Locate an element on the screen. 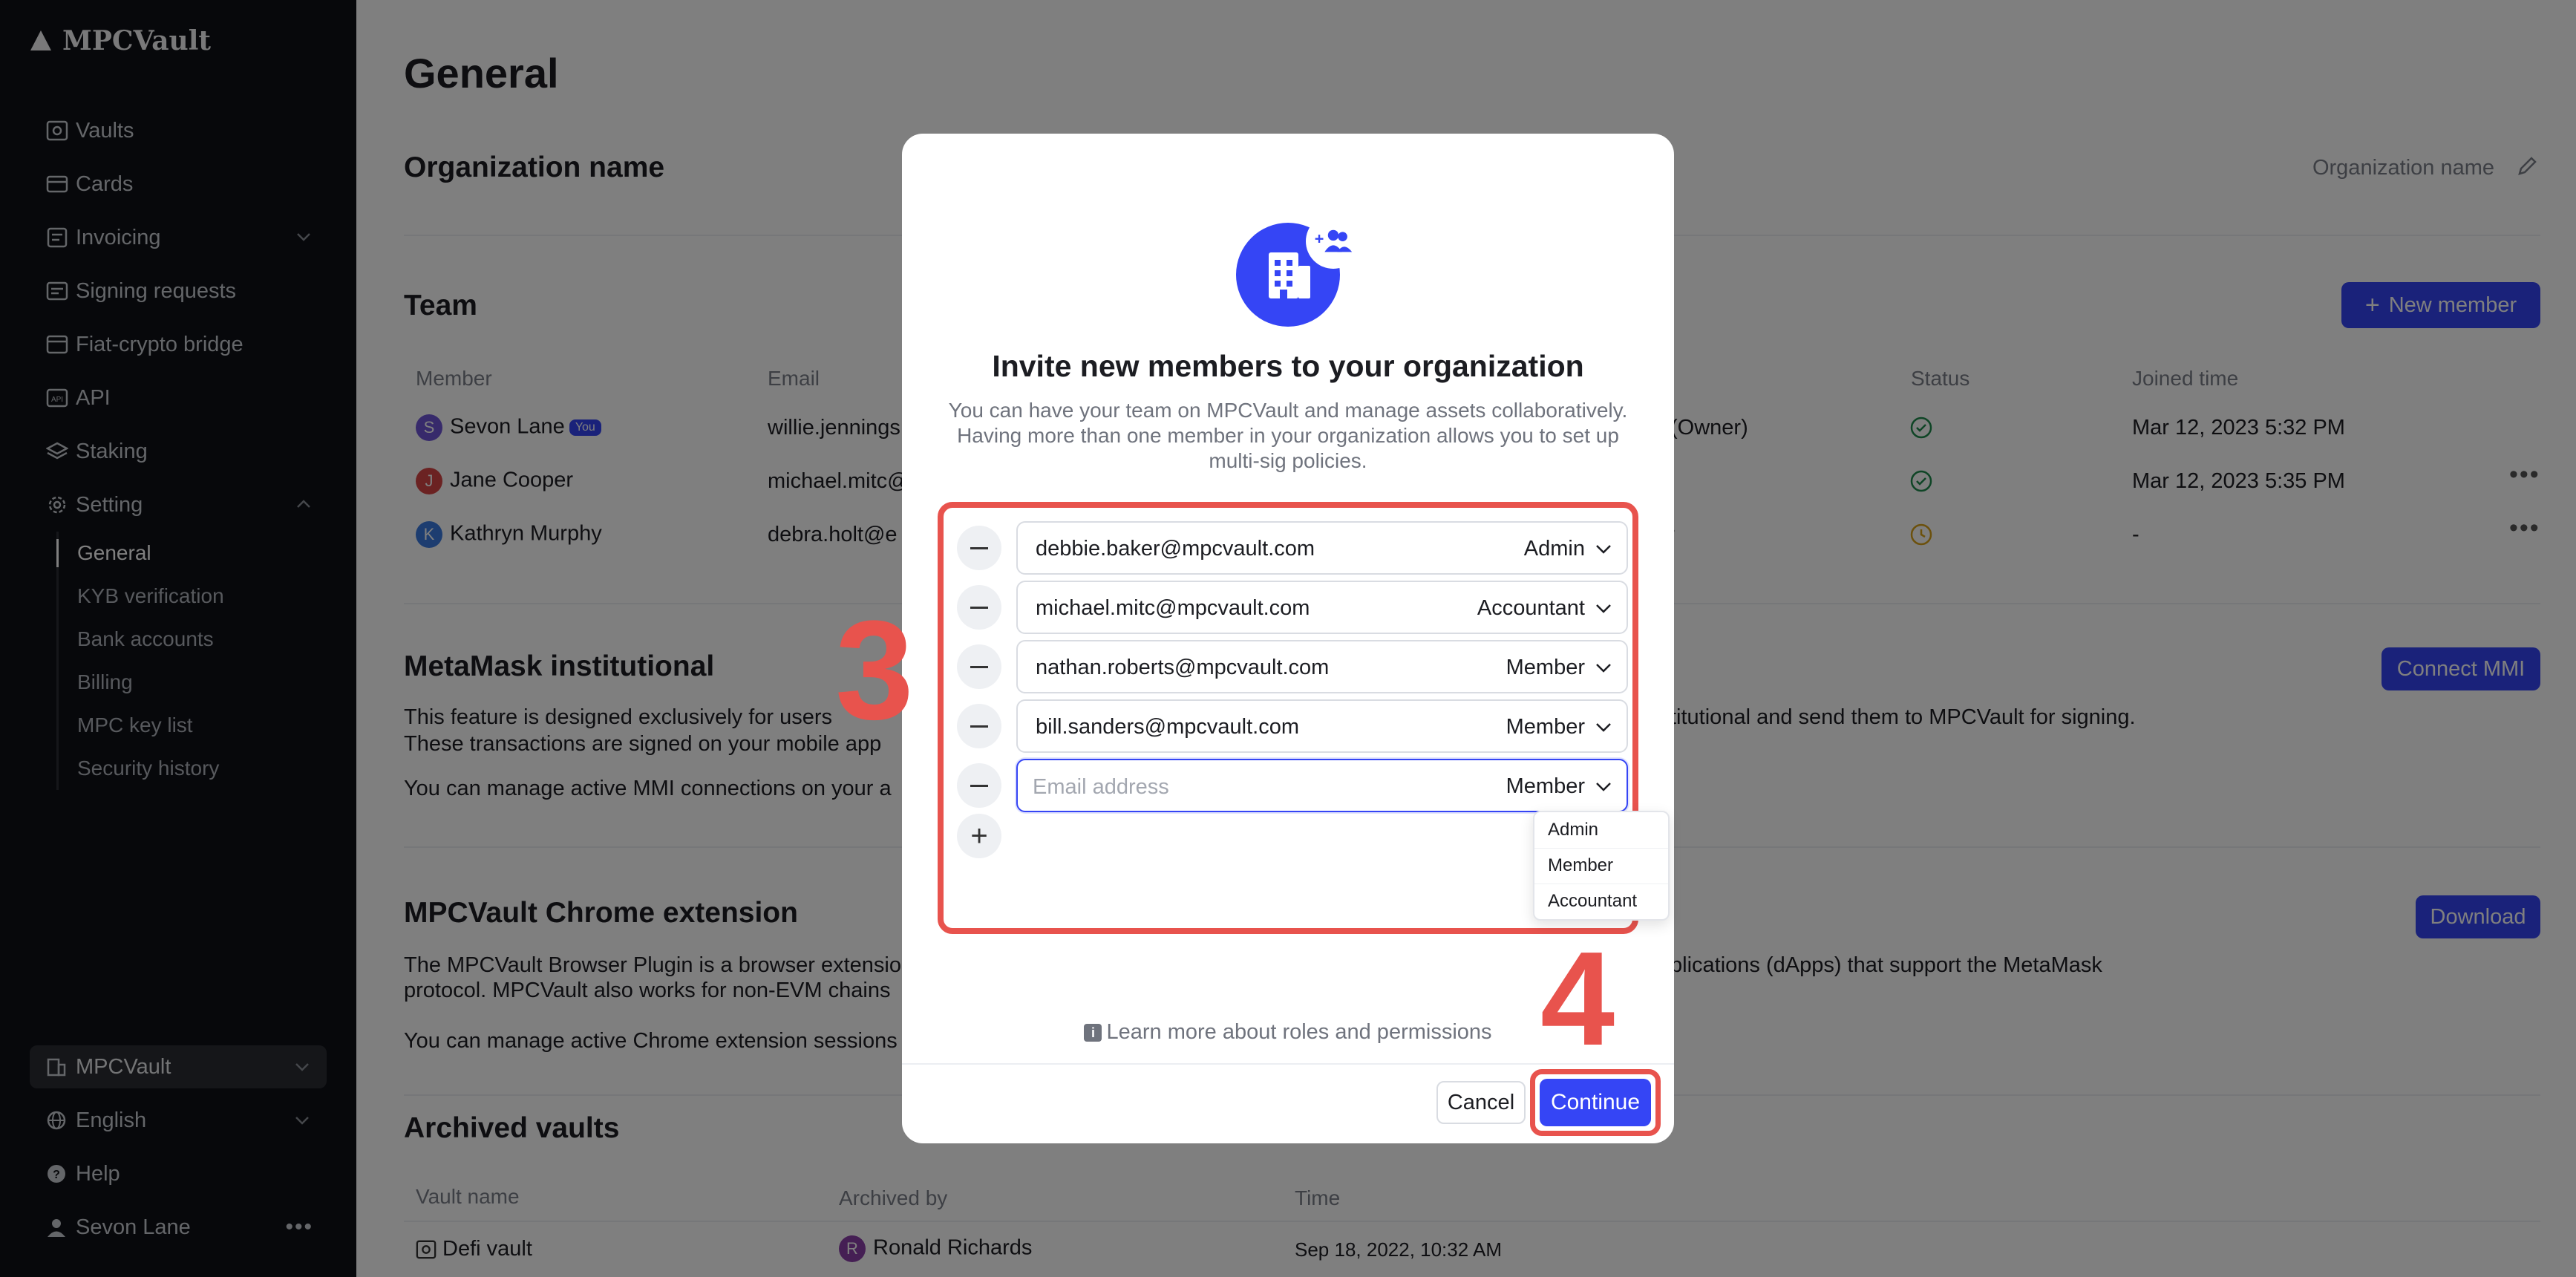 This screenshot has height=1277, width=2576. invite-email-field: nathan.roberts@mpcvault.com Member is located at coordinates (1322, 666).